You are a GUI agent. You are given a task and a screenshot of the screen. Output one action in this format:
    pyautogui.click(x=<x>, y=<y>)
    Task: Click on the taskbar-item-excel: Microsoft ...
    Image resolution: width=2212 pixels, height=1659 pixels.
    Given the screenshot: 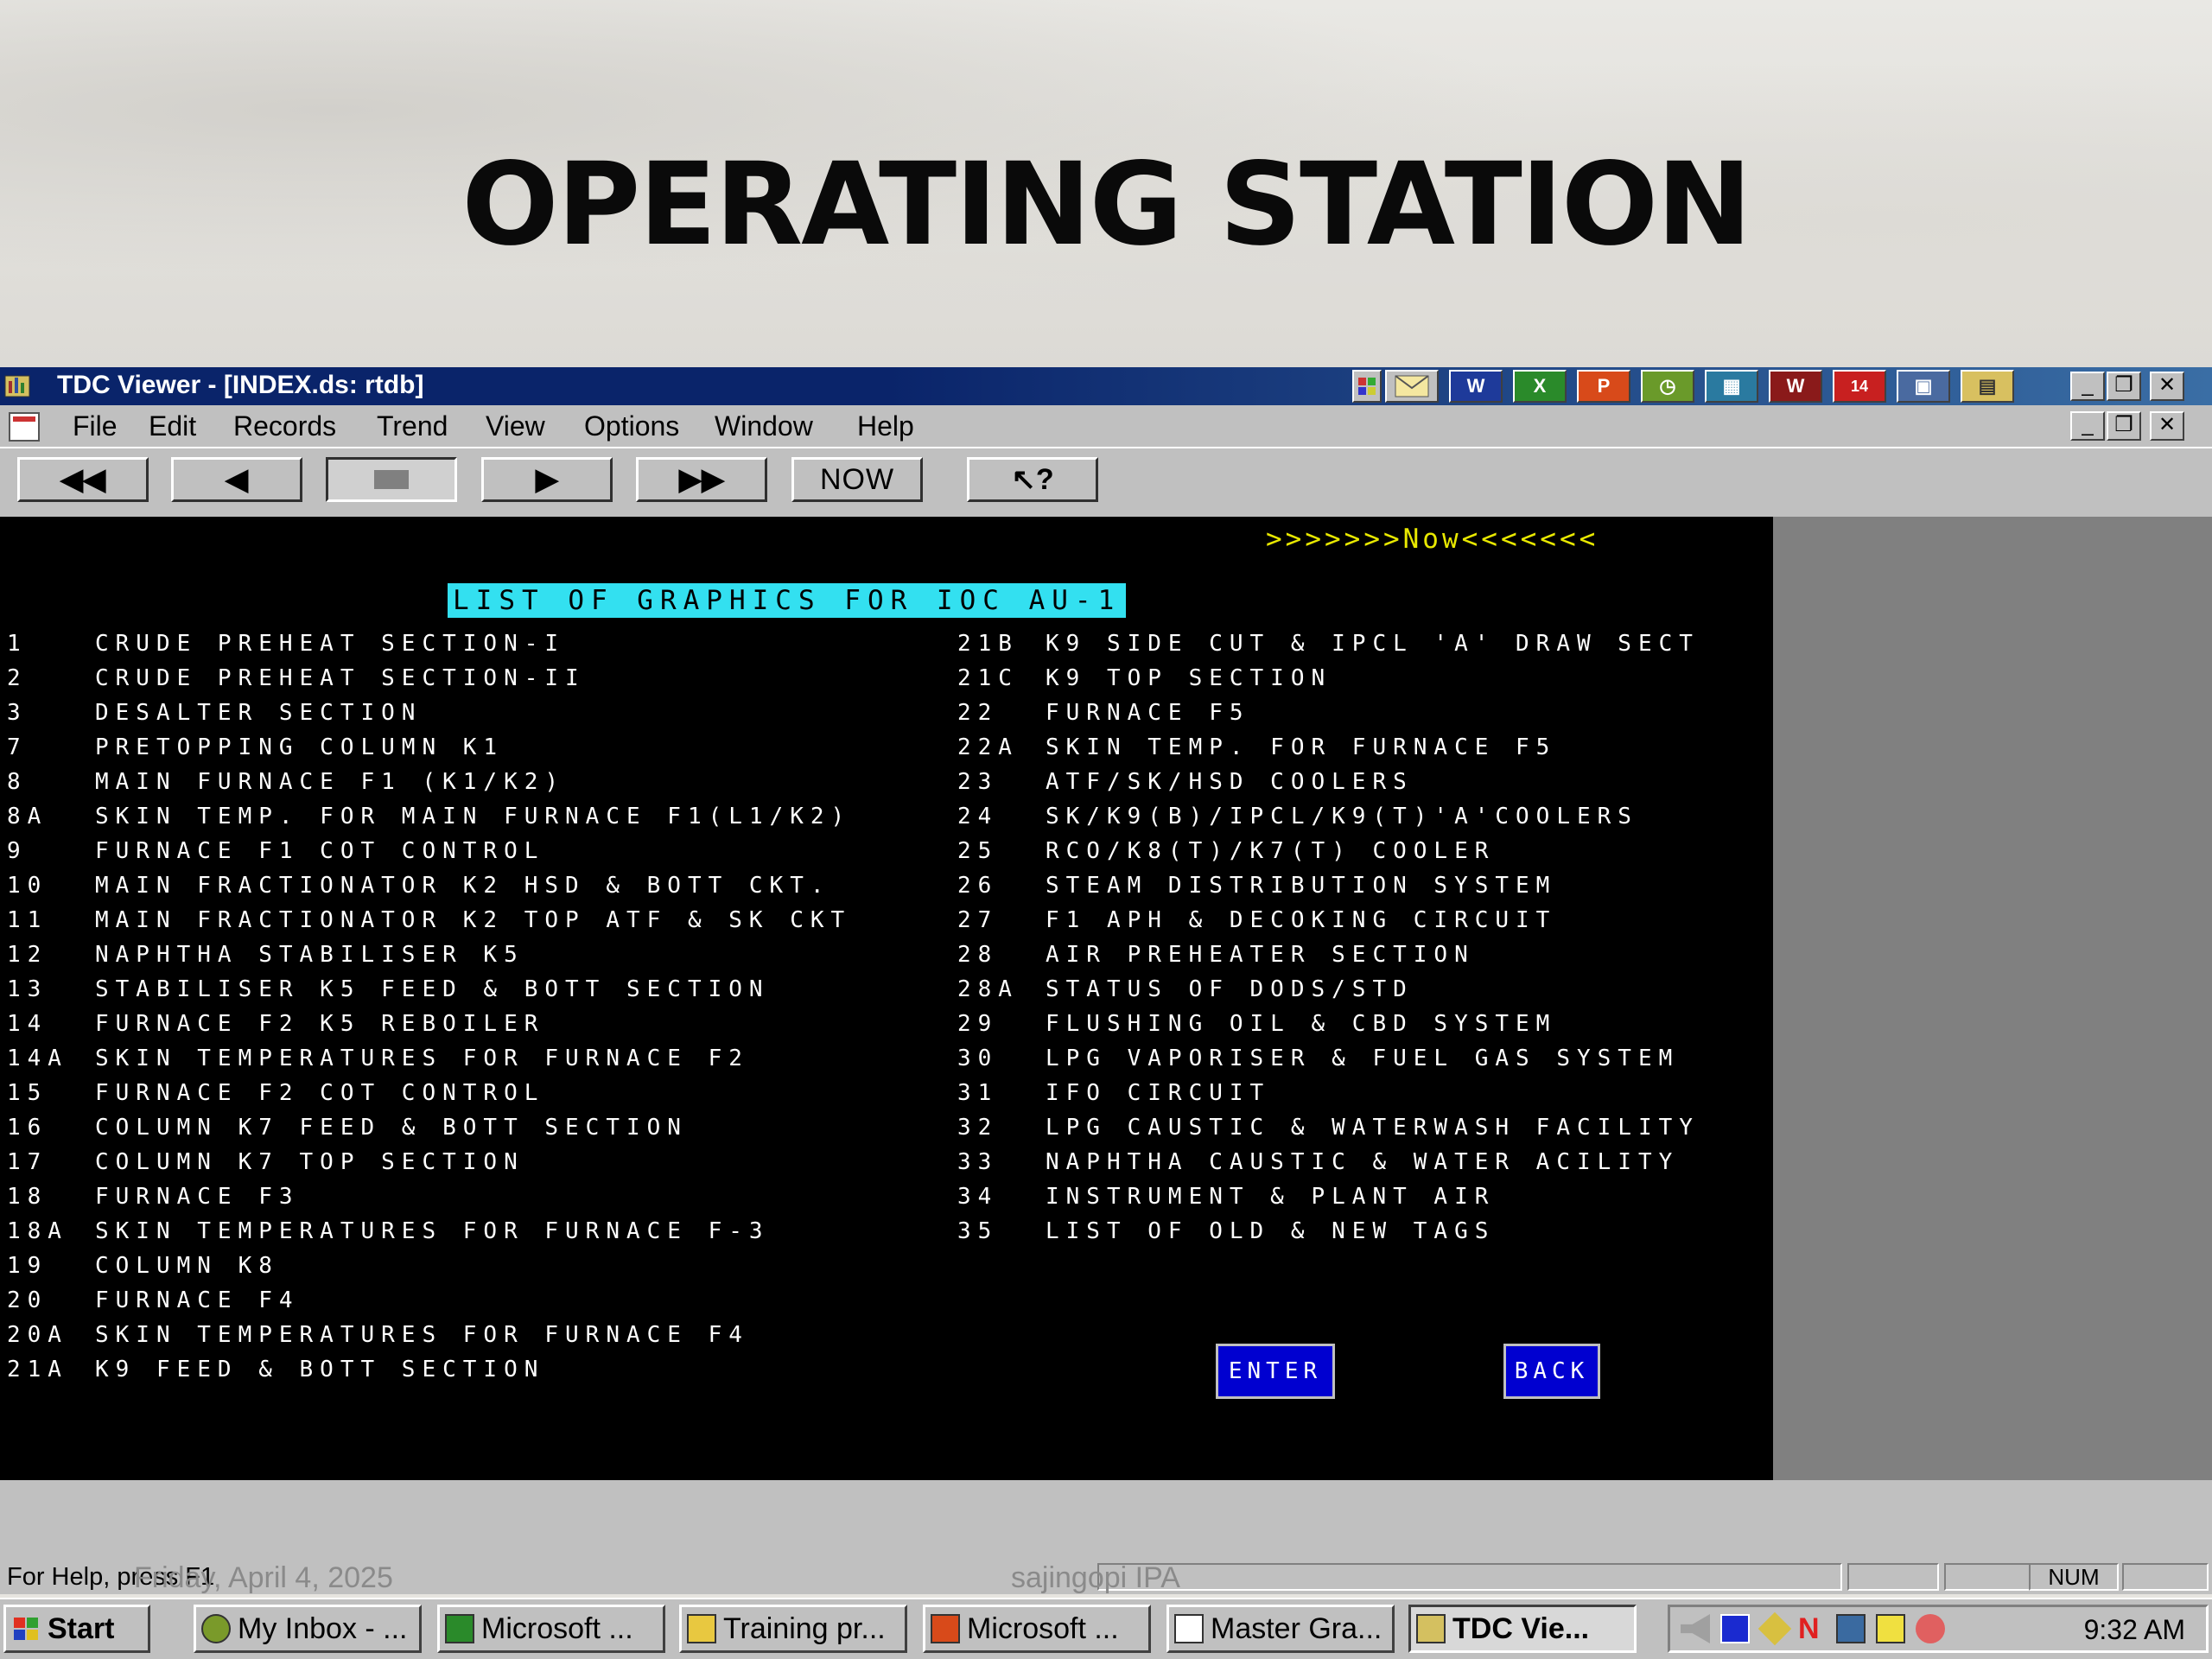 What is the action you would take?
    pyautogui.click(x=551, y=1629)
    